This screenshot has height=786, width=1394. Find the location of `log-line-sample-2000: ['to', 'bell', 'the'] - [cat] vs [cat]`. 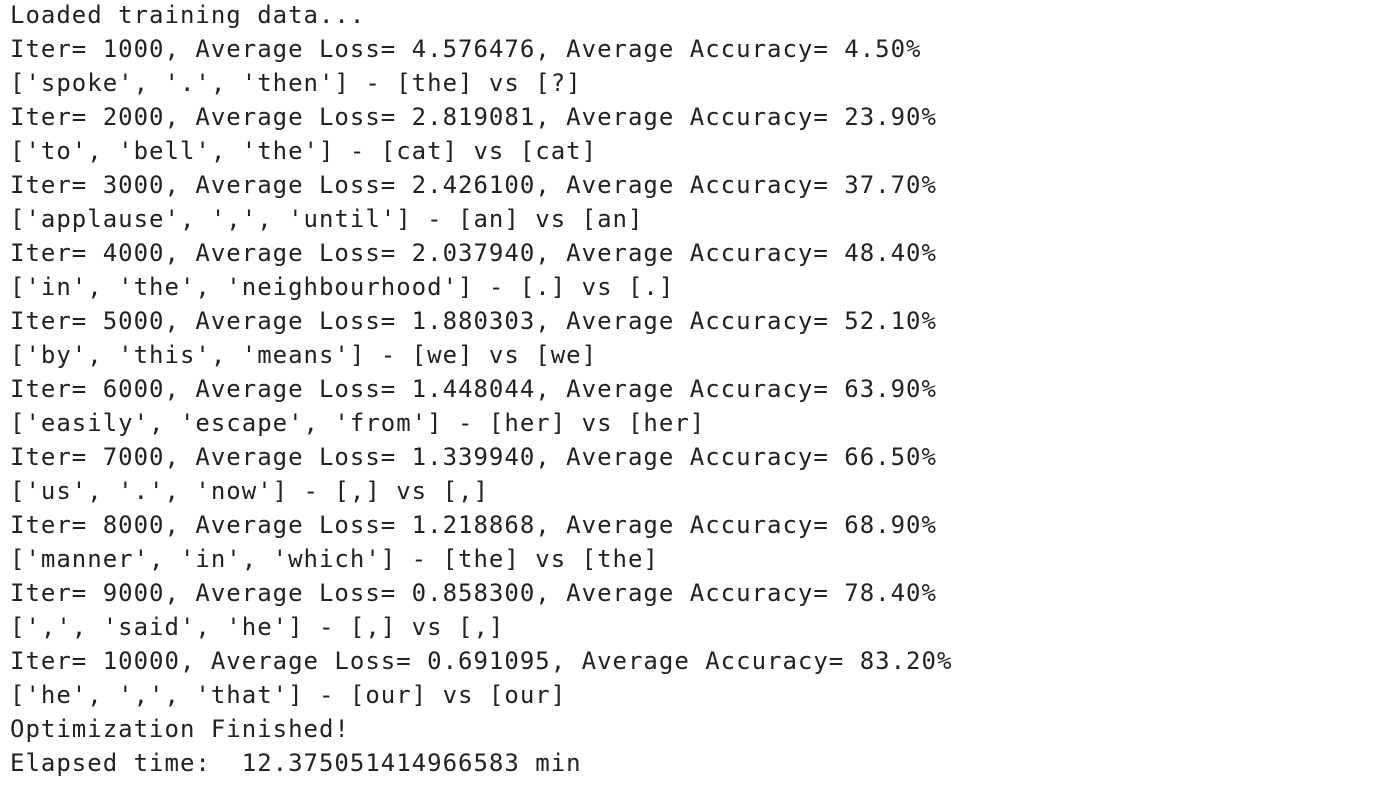

log-line-sample-2000: ['to', 'bell', 'the'] - [cat] vs [cat] is located at coordinates (304, 151).